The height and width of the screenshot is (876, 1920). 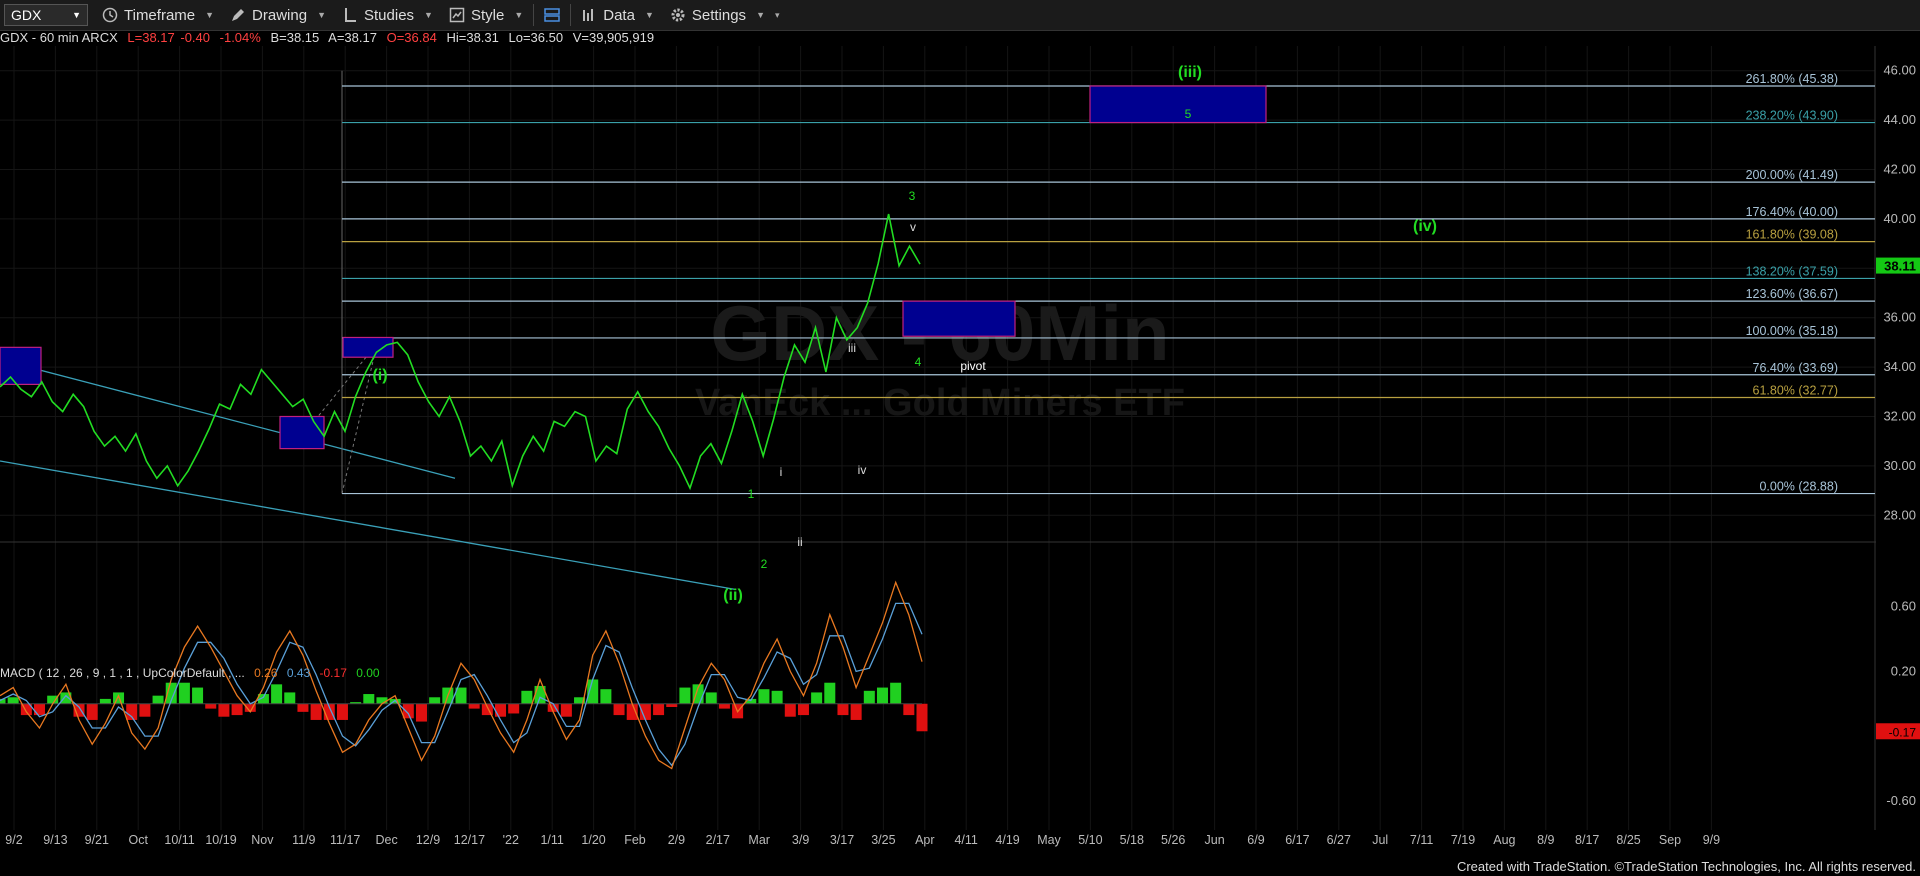 What do you see at coordinates (303, 840) in the screenshot?
I see `time-tick-label: 11/9` at bounding box center [303, 840].